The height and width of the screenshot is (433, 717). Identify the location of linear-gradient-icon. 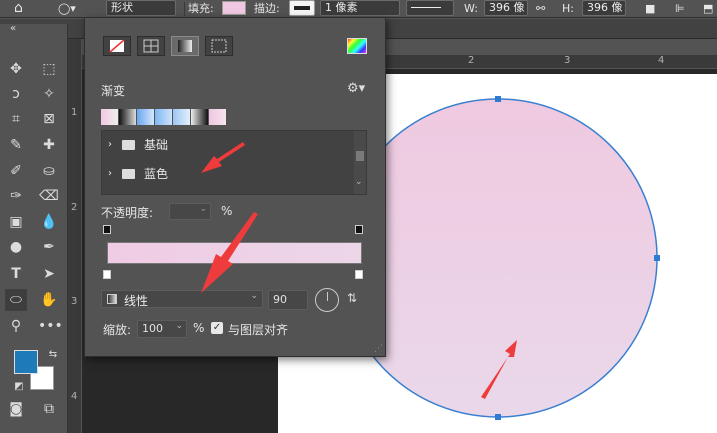
(112, 299).